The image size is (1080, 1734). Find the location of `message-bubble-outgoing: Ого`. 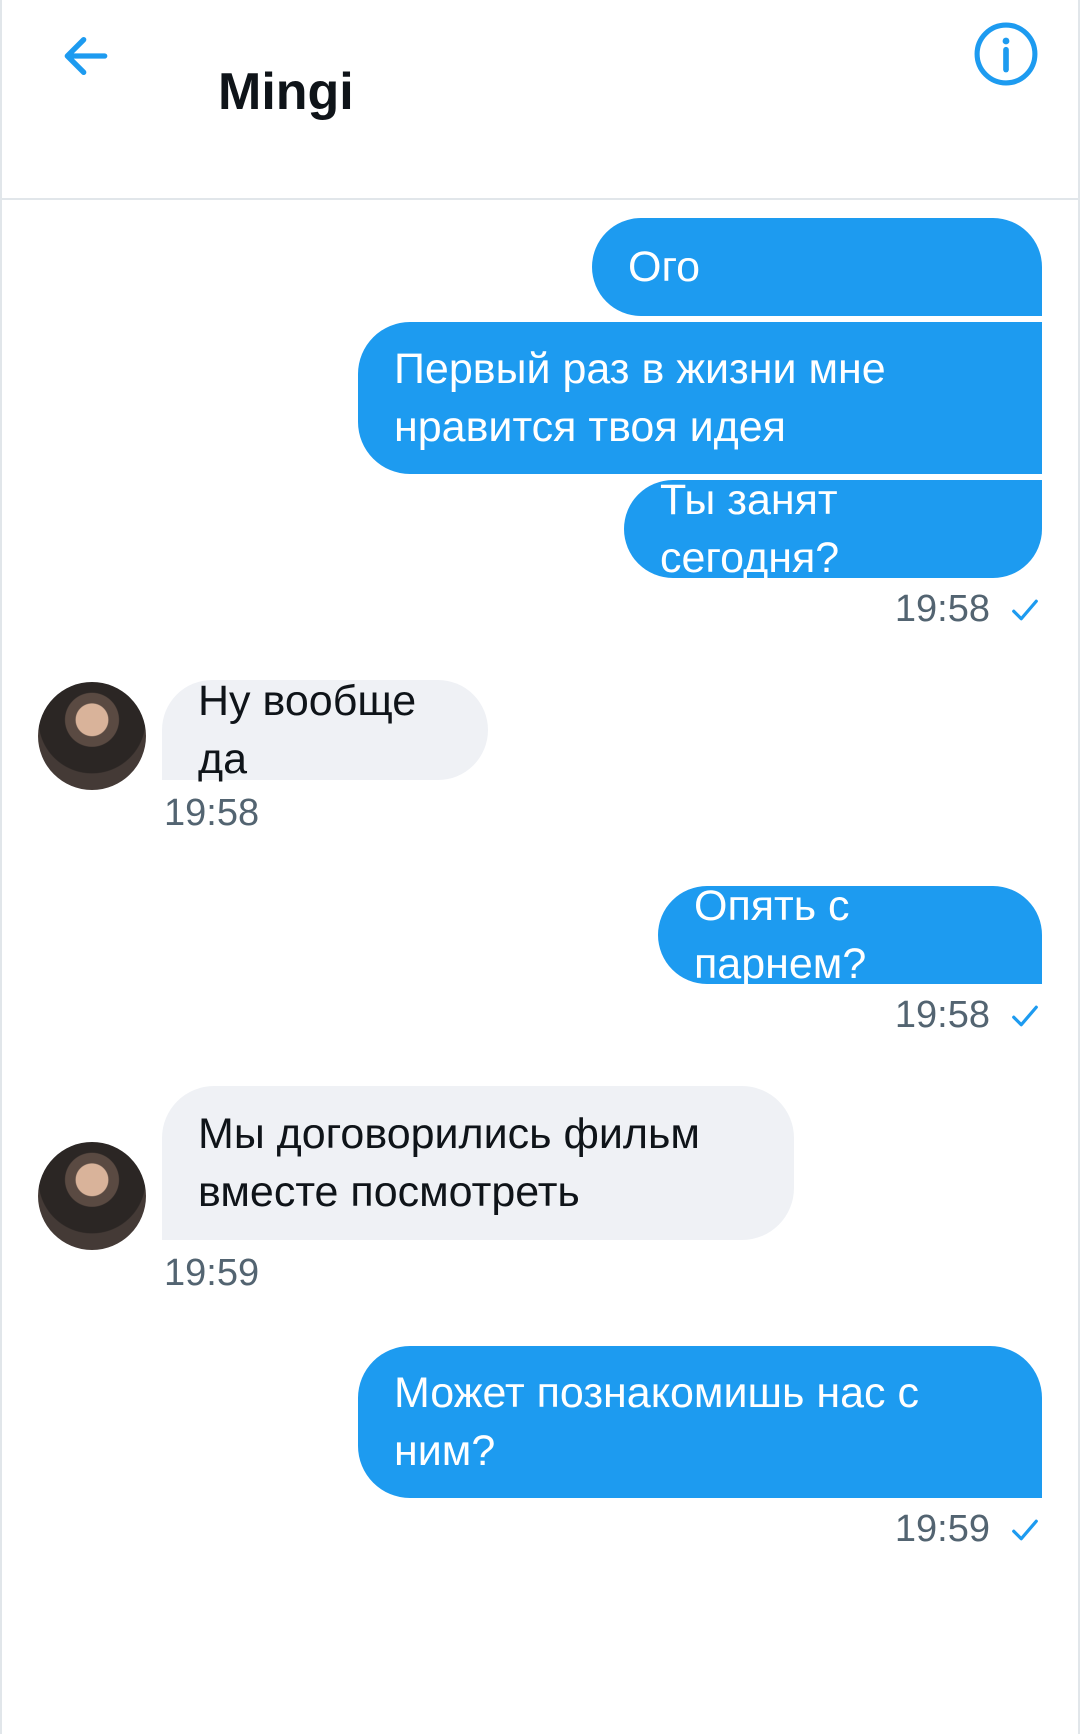

message-bubble-outgoing: Ого is located at coordinates (817, 267).